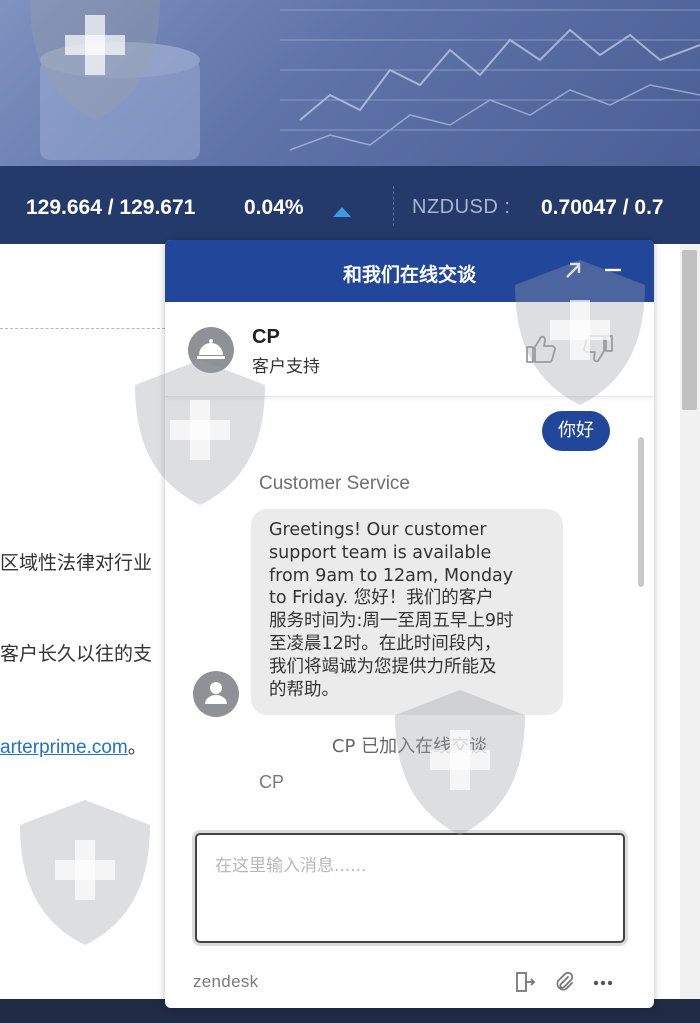 This screenshot has height=1023, width=700. Describe the element at coordinates (85, 328) in the screenshot. I see `divider` at that location.